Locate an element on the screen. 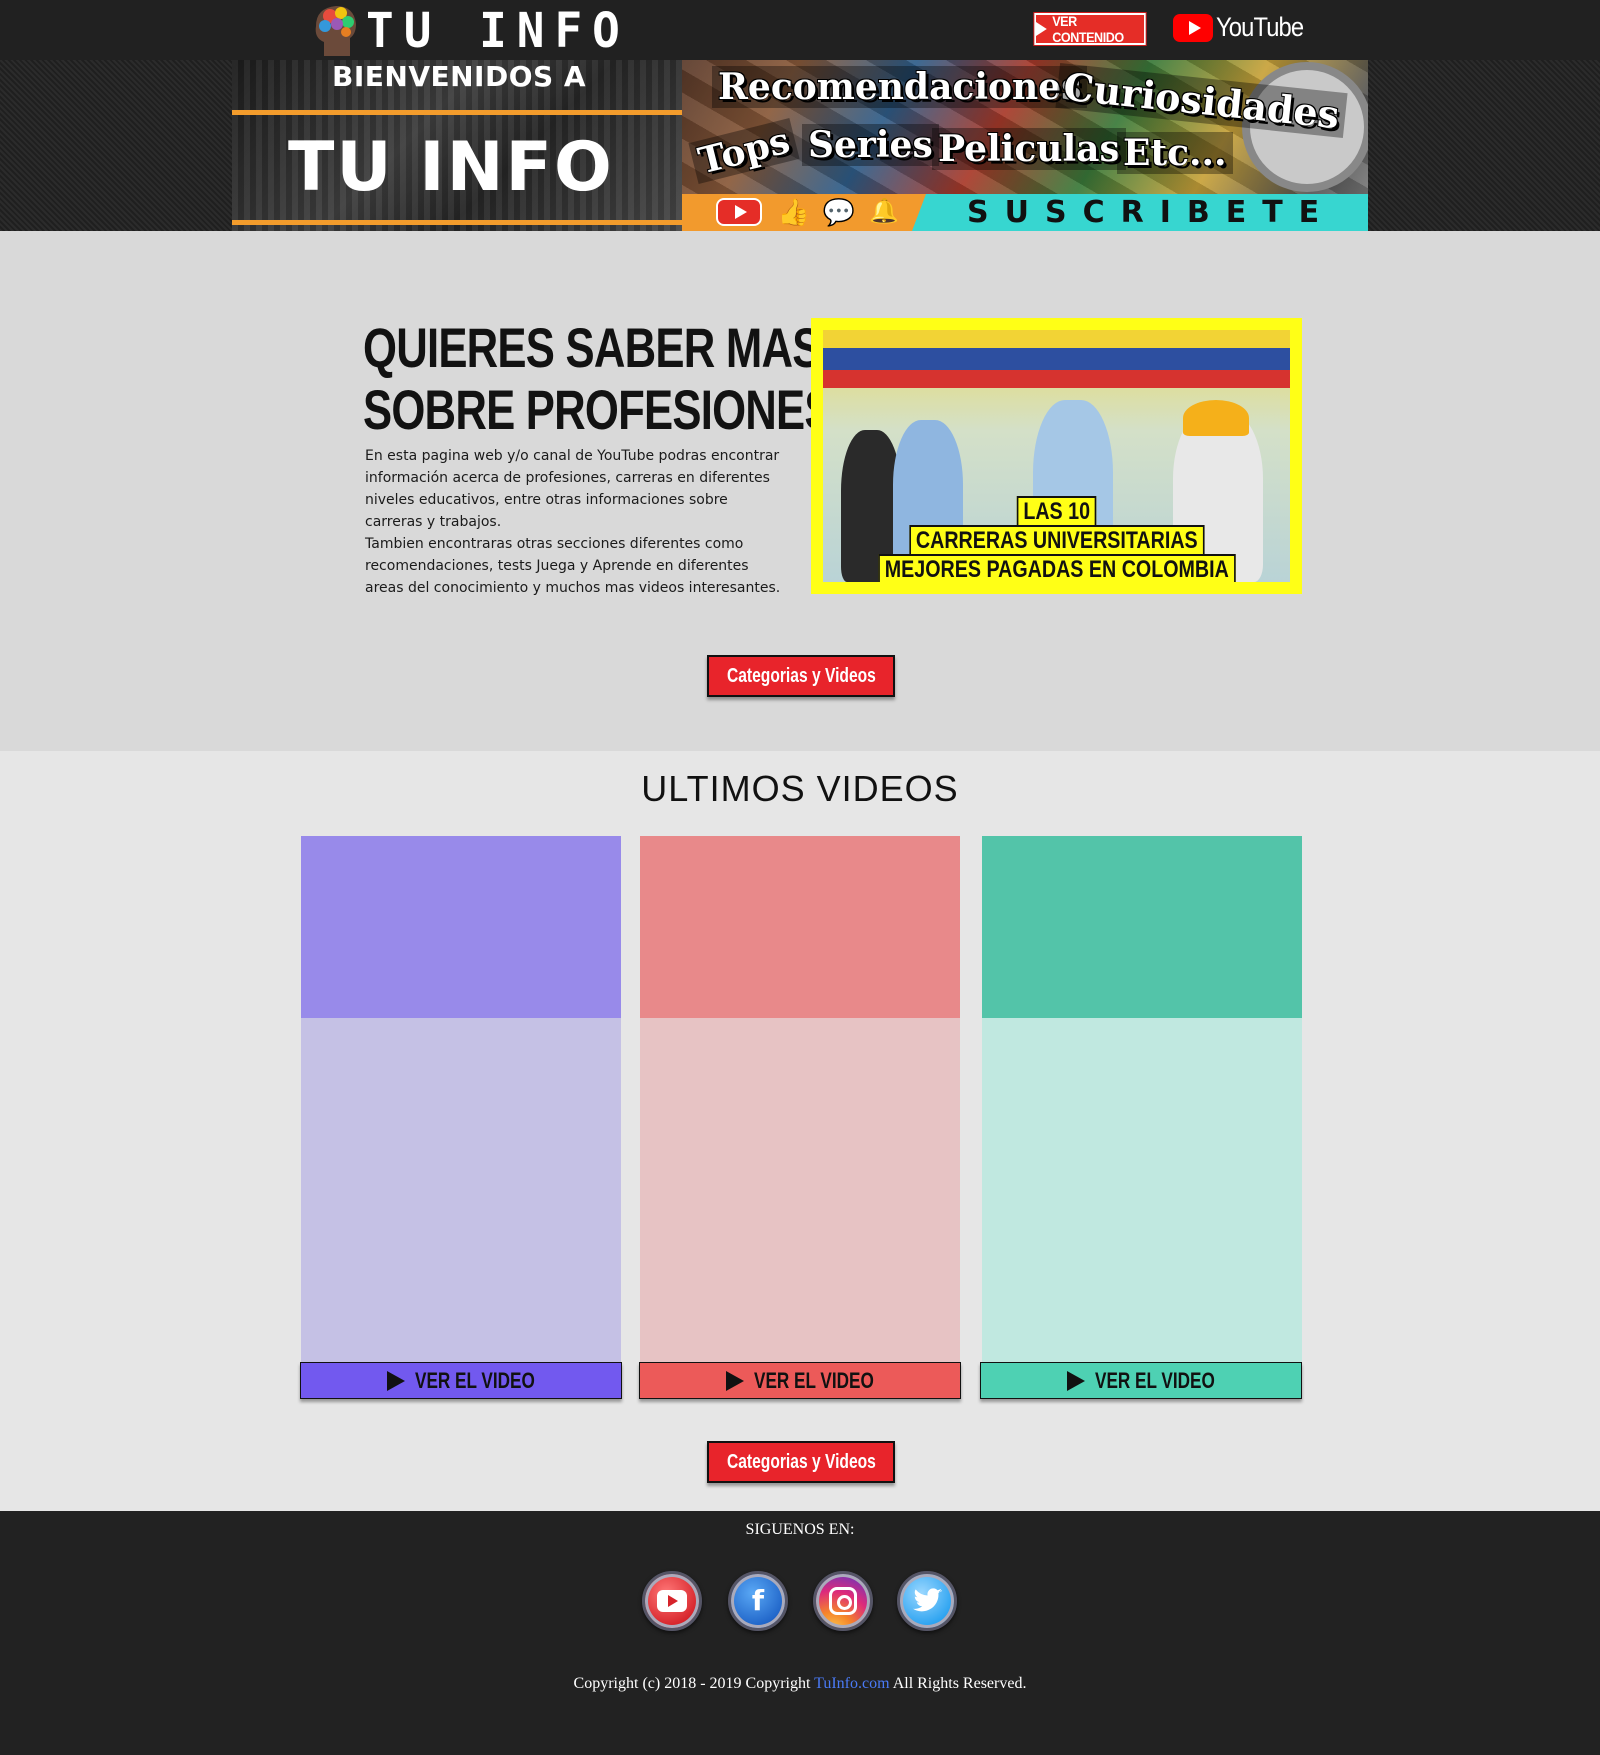  hero-title: QUIERES SABER MAS SOBRE PROFESIONES is located at coordinates (598, 378).